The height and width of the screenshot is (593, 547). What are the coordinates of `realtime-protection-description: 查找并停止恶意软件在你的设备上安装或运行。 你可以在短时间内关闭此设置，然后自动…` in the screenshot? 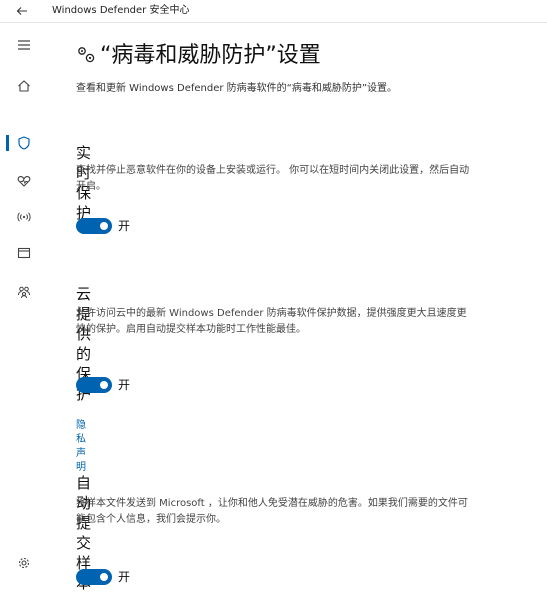 It's located at (273, 178).